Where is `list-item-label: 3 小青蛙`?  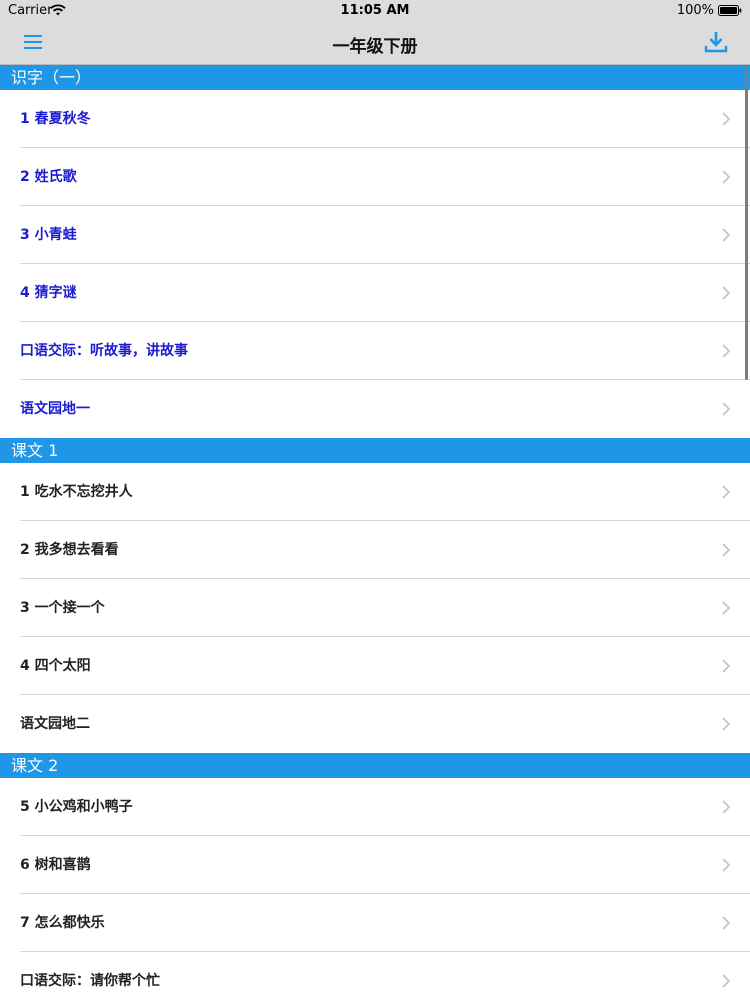
list-item-label: 3 小青蛙 is located at coordinates (48, 235).